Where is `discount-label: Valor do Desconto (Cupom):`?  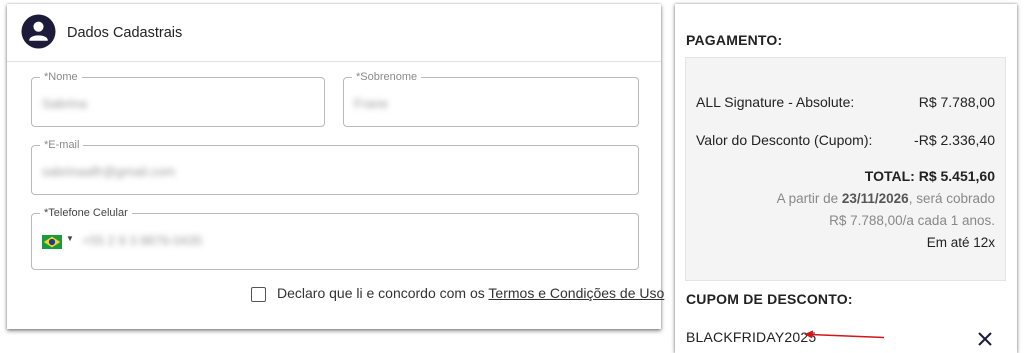
discount-label: Valor do Desconto (Cupom): is located at coordinates (784, 140).